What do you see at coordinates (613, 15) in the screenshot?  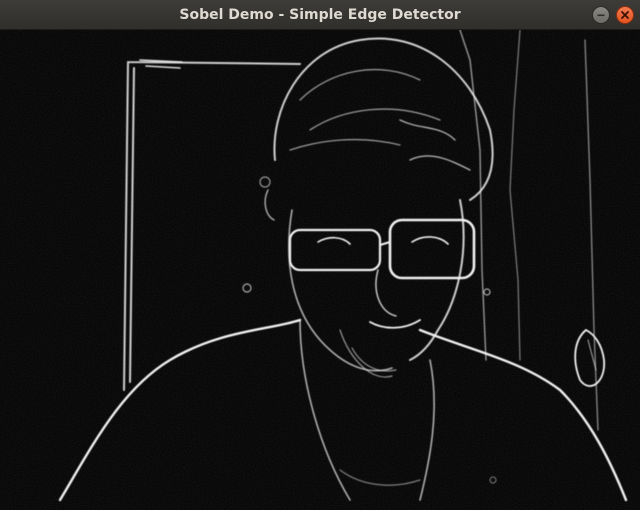 I see `window-controls` at bounding box center [613, 15].